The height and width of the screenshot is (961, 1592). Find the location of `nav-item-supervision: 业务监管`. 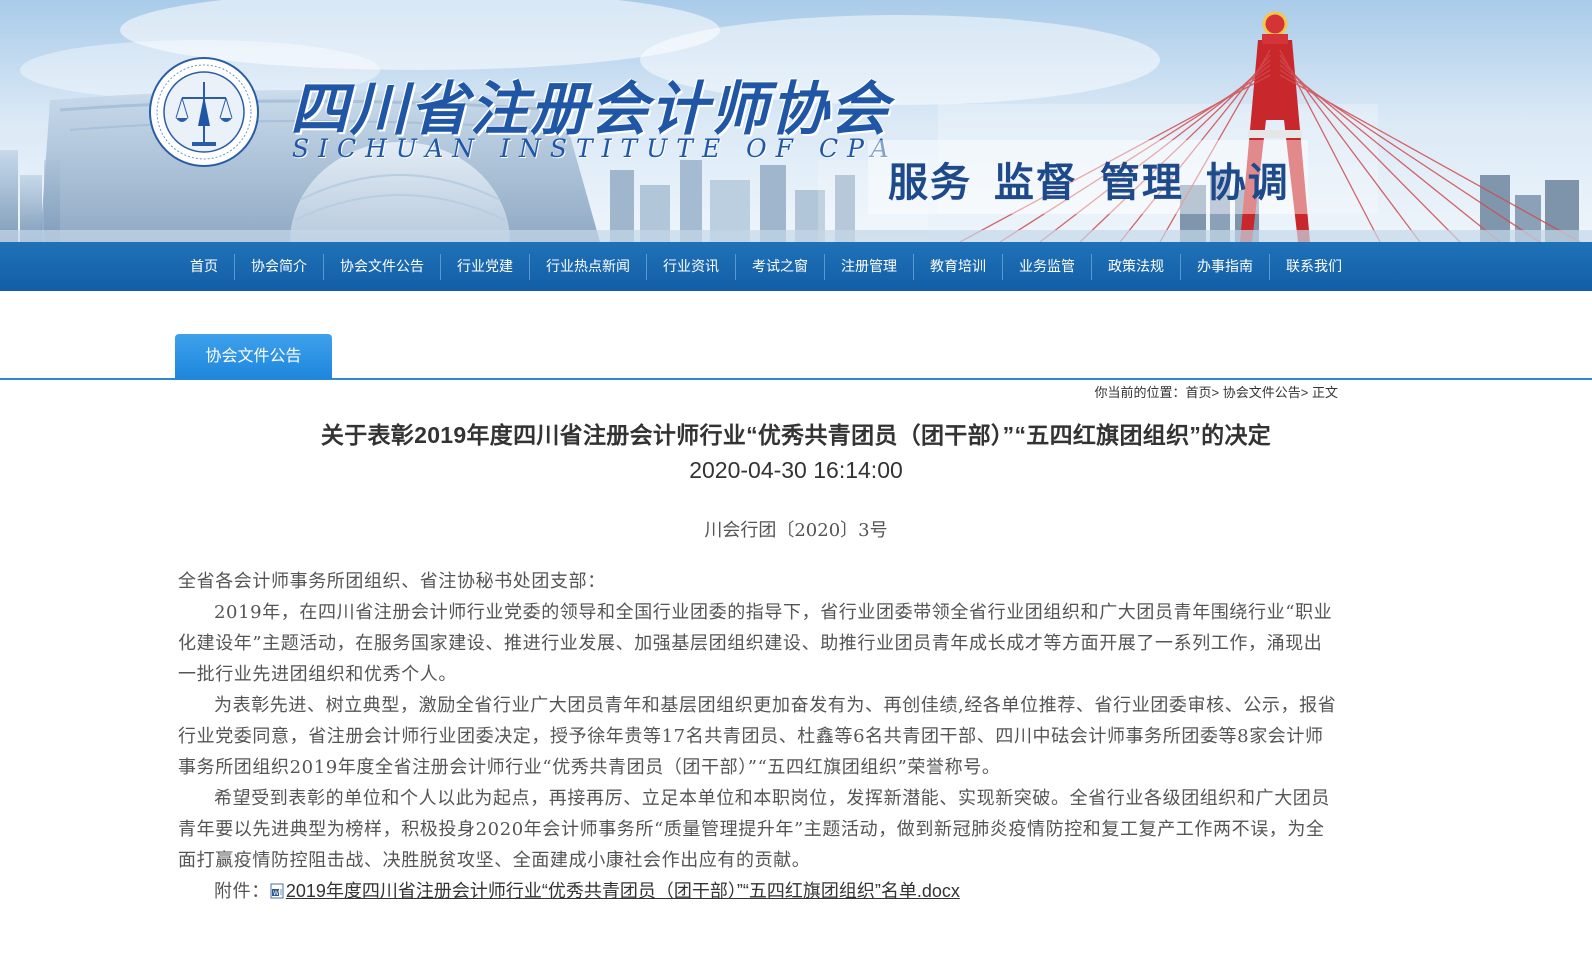

nav-item-supervision: 业务监管 is located at coordinates (1047, 266).